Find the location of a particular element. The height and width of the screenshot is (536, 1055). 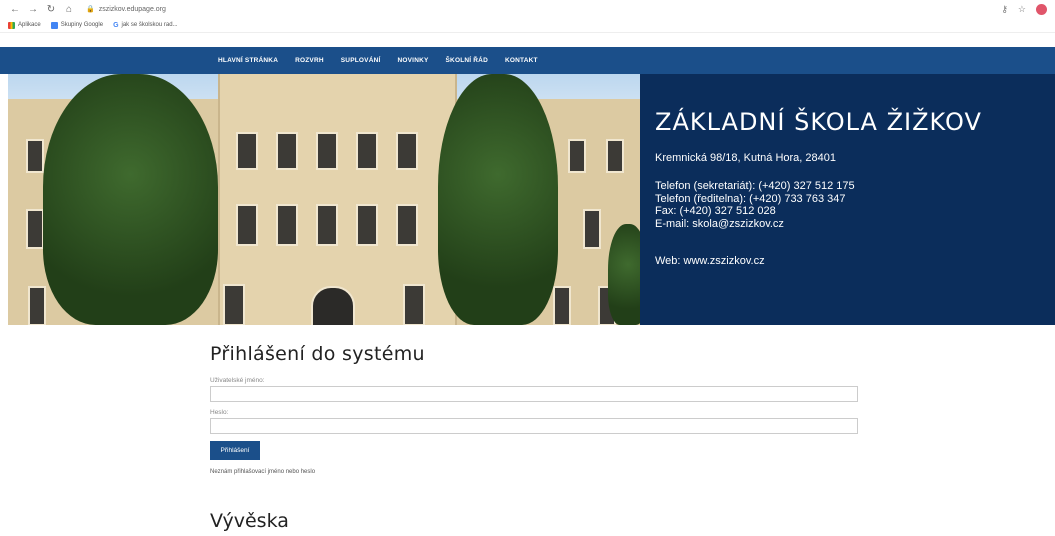

login-button: Přihlášení is located at coordinates (235, 450).